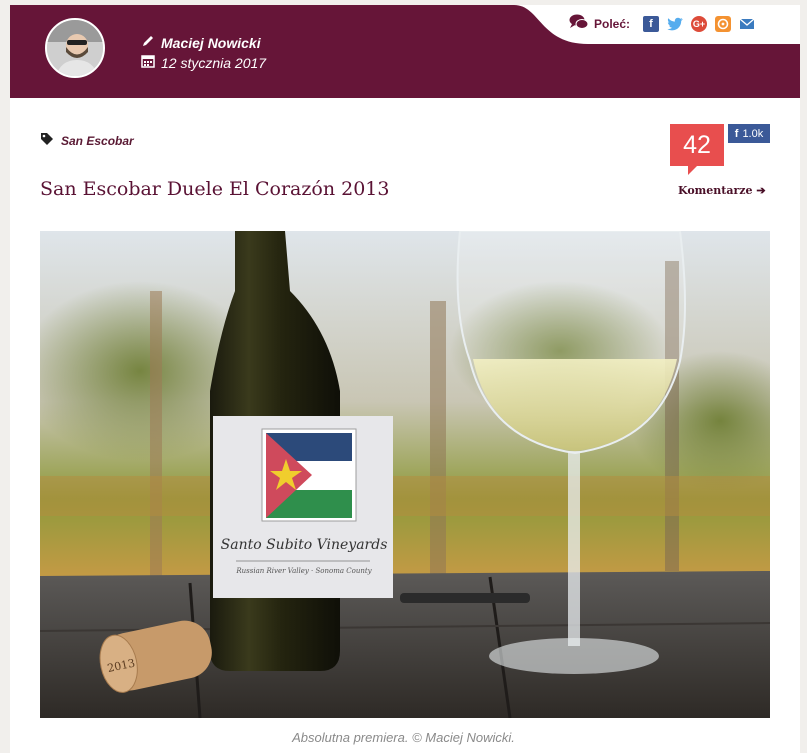 Image resolution: width=807 pixels, height=753 pixels. What do you see at coordinates (753, 133) in the screenshot?
I see `facebook-count-value: 1.0k` at bounding box center [753, 133].